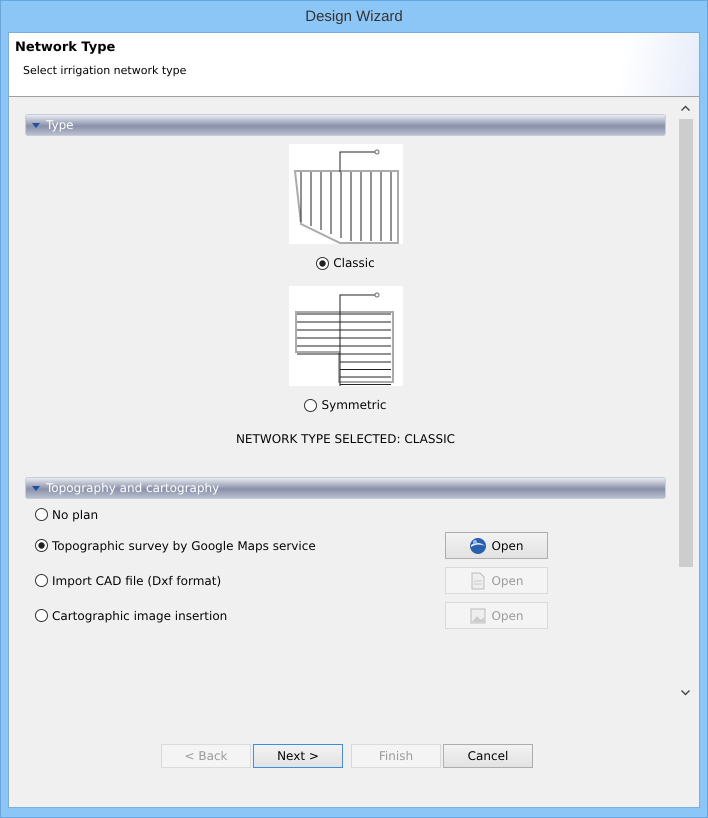 This screenshot has width=708, height=818. Describe the element at coordinates (478, 581) in the screenshot. I see `file-icon` at that location.